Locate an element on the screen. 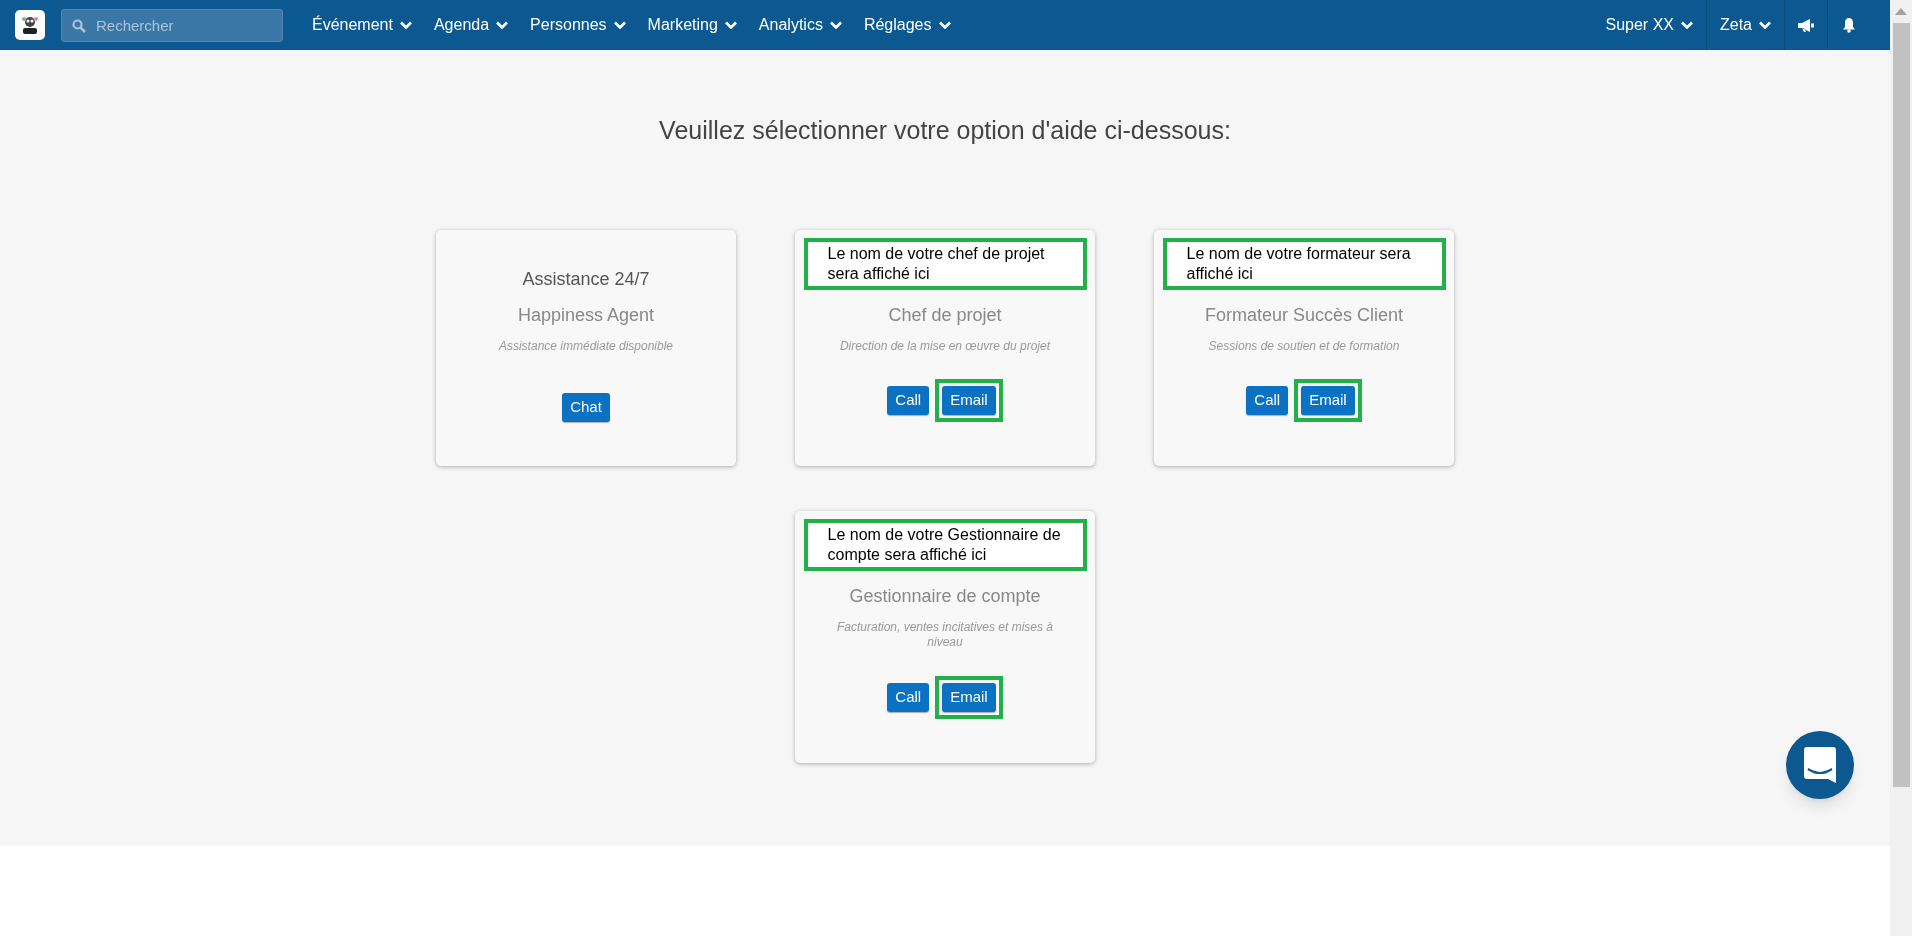 Image resolution: width=1912 pixels, height=936 pixels. role-title: Happiness Agent is located at coordinates (586, 315).